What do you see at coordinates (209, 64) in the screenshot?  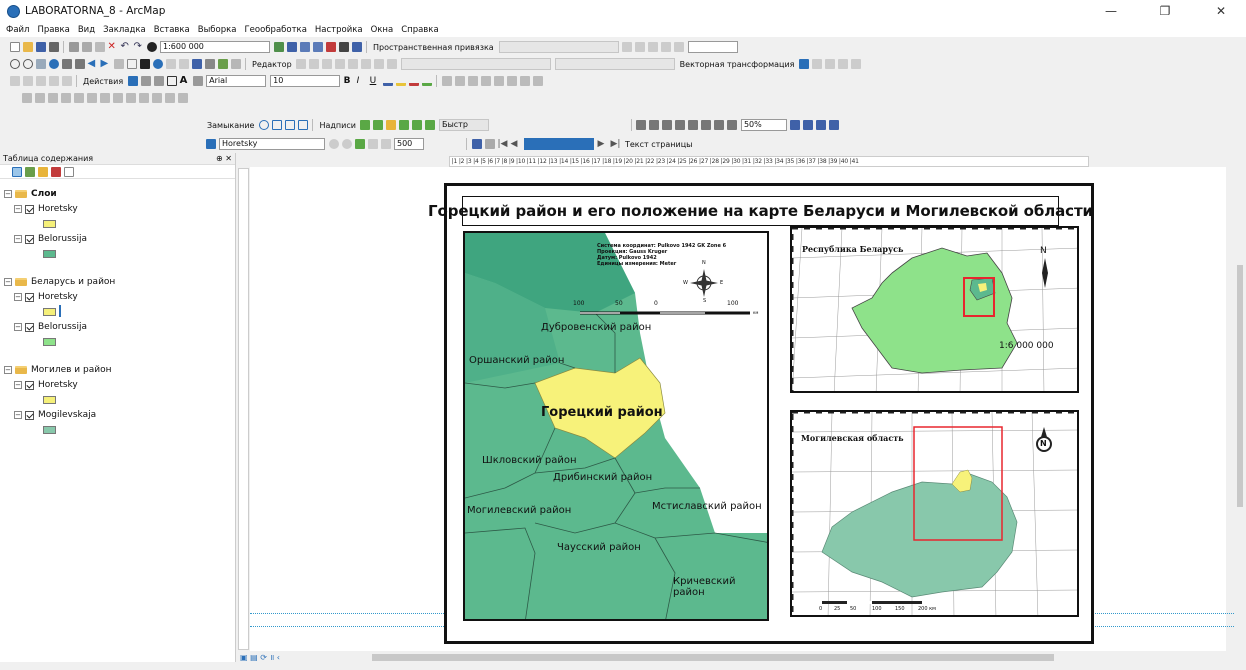 I see `binoculars-icon` at bounding box center [209, 64].